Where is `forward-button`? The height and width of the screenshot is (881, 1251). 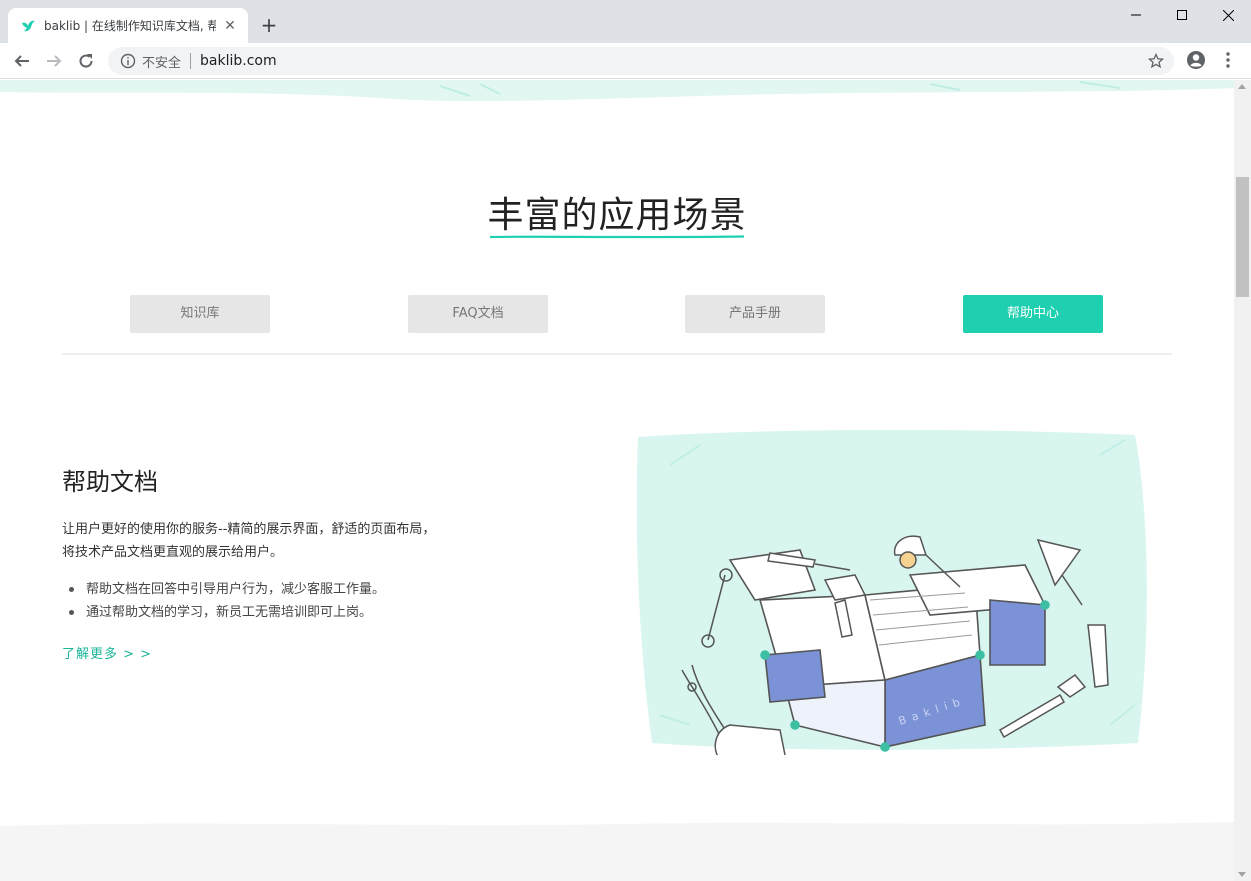 forward-button is located at coordinates (54, 61).